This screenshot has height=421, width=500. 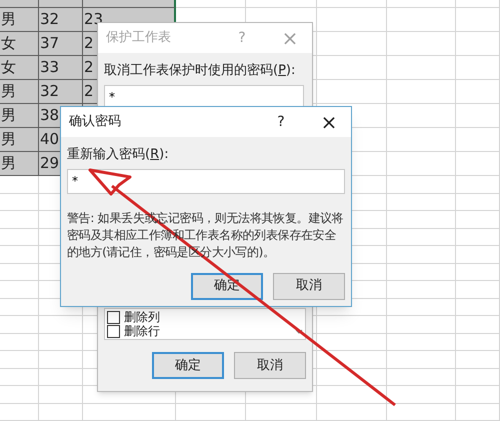 I want to click on scroll-down-icon, so click(x=299, y=332).